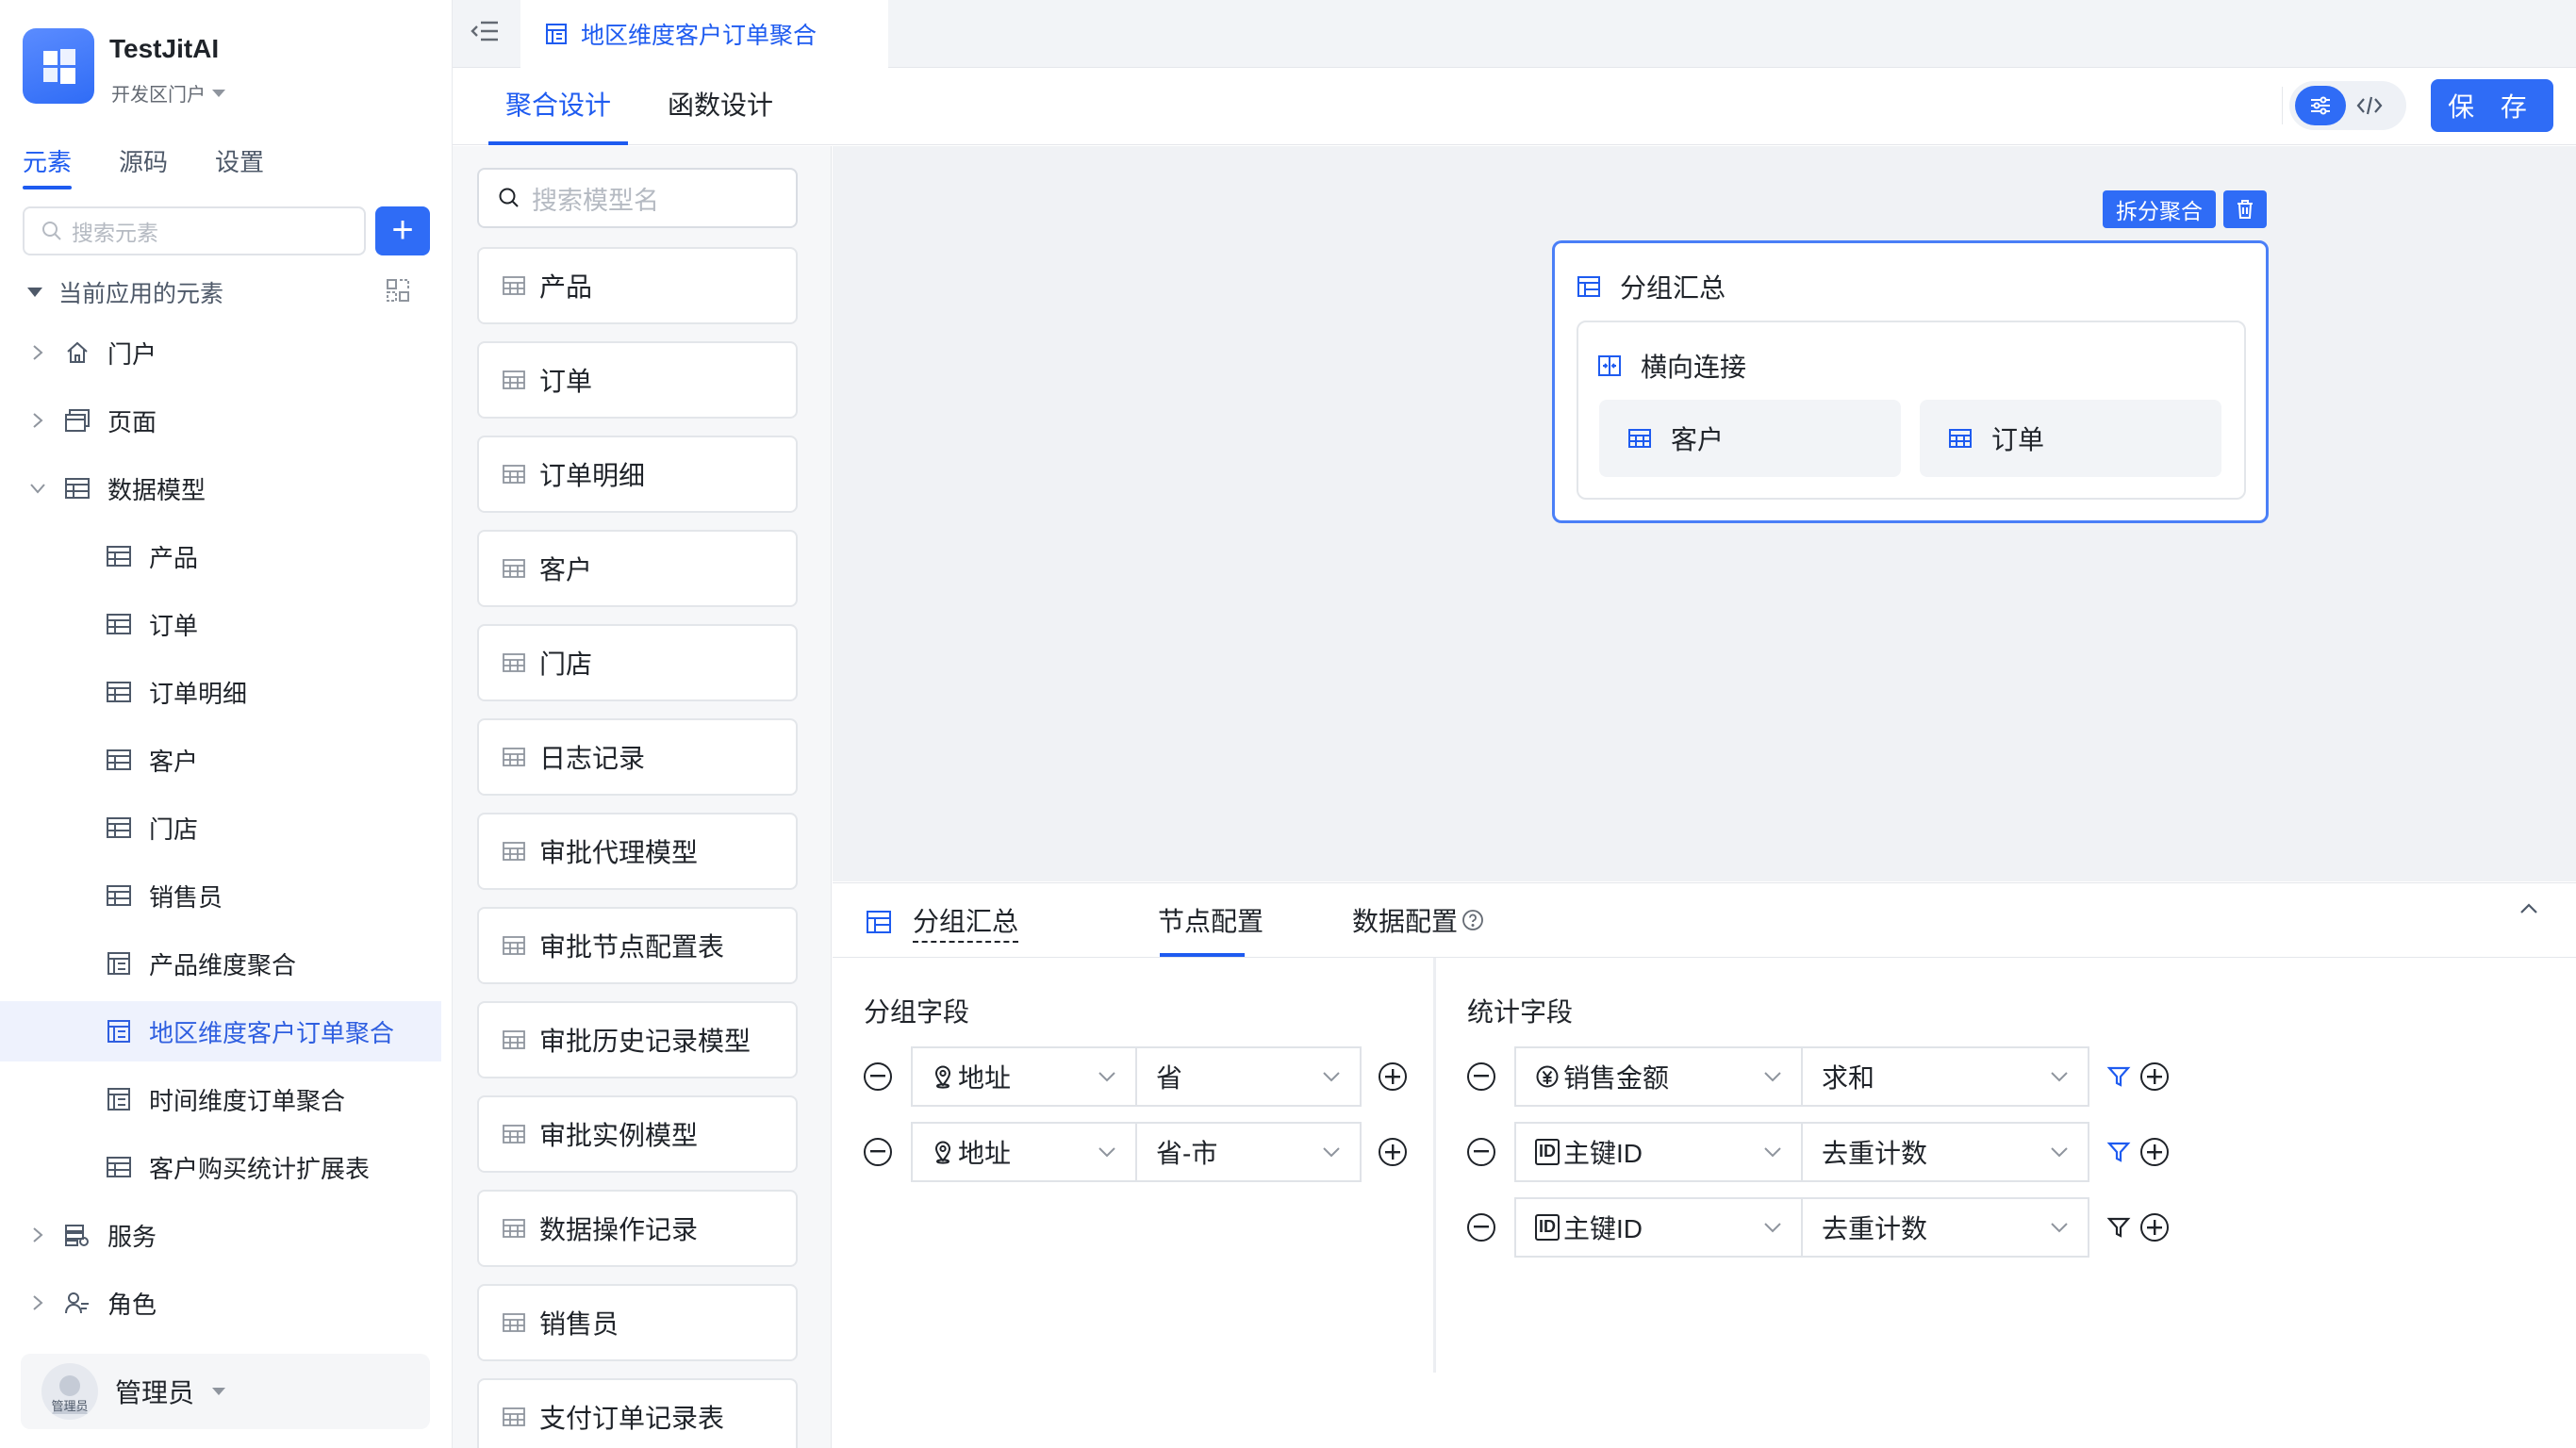 This screenshot has height=1448, width=2576. What do you see at coordinates (220, 624) in the screenshot?
I see `sidebar-item: 订单` at bounding box center [220, 624].